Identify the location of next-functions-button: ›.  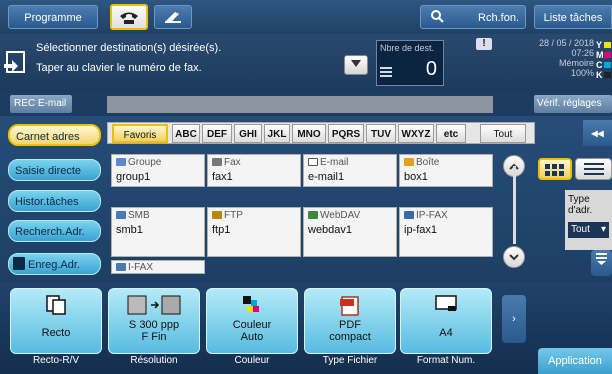
(514, 319).